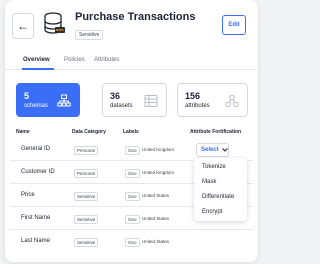 The image size is (320, 264). I want to click on page-title: Purchase Transactions, so click(135, 17).